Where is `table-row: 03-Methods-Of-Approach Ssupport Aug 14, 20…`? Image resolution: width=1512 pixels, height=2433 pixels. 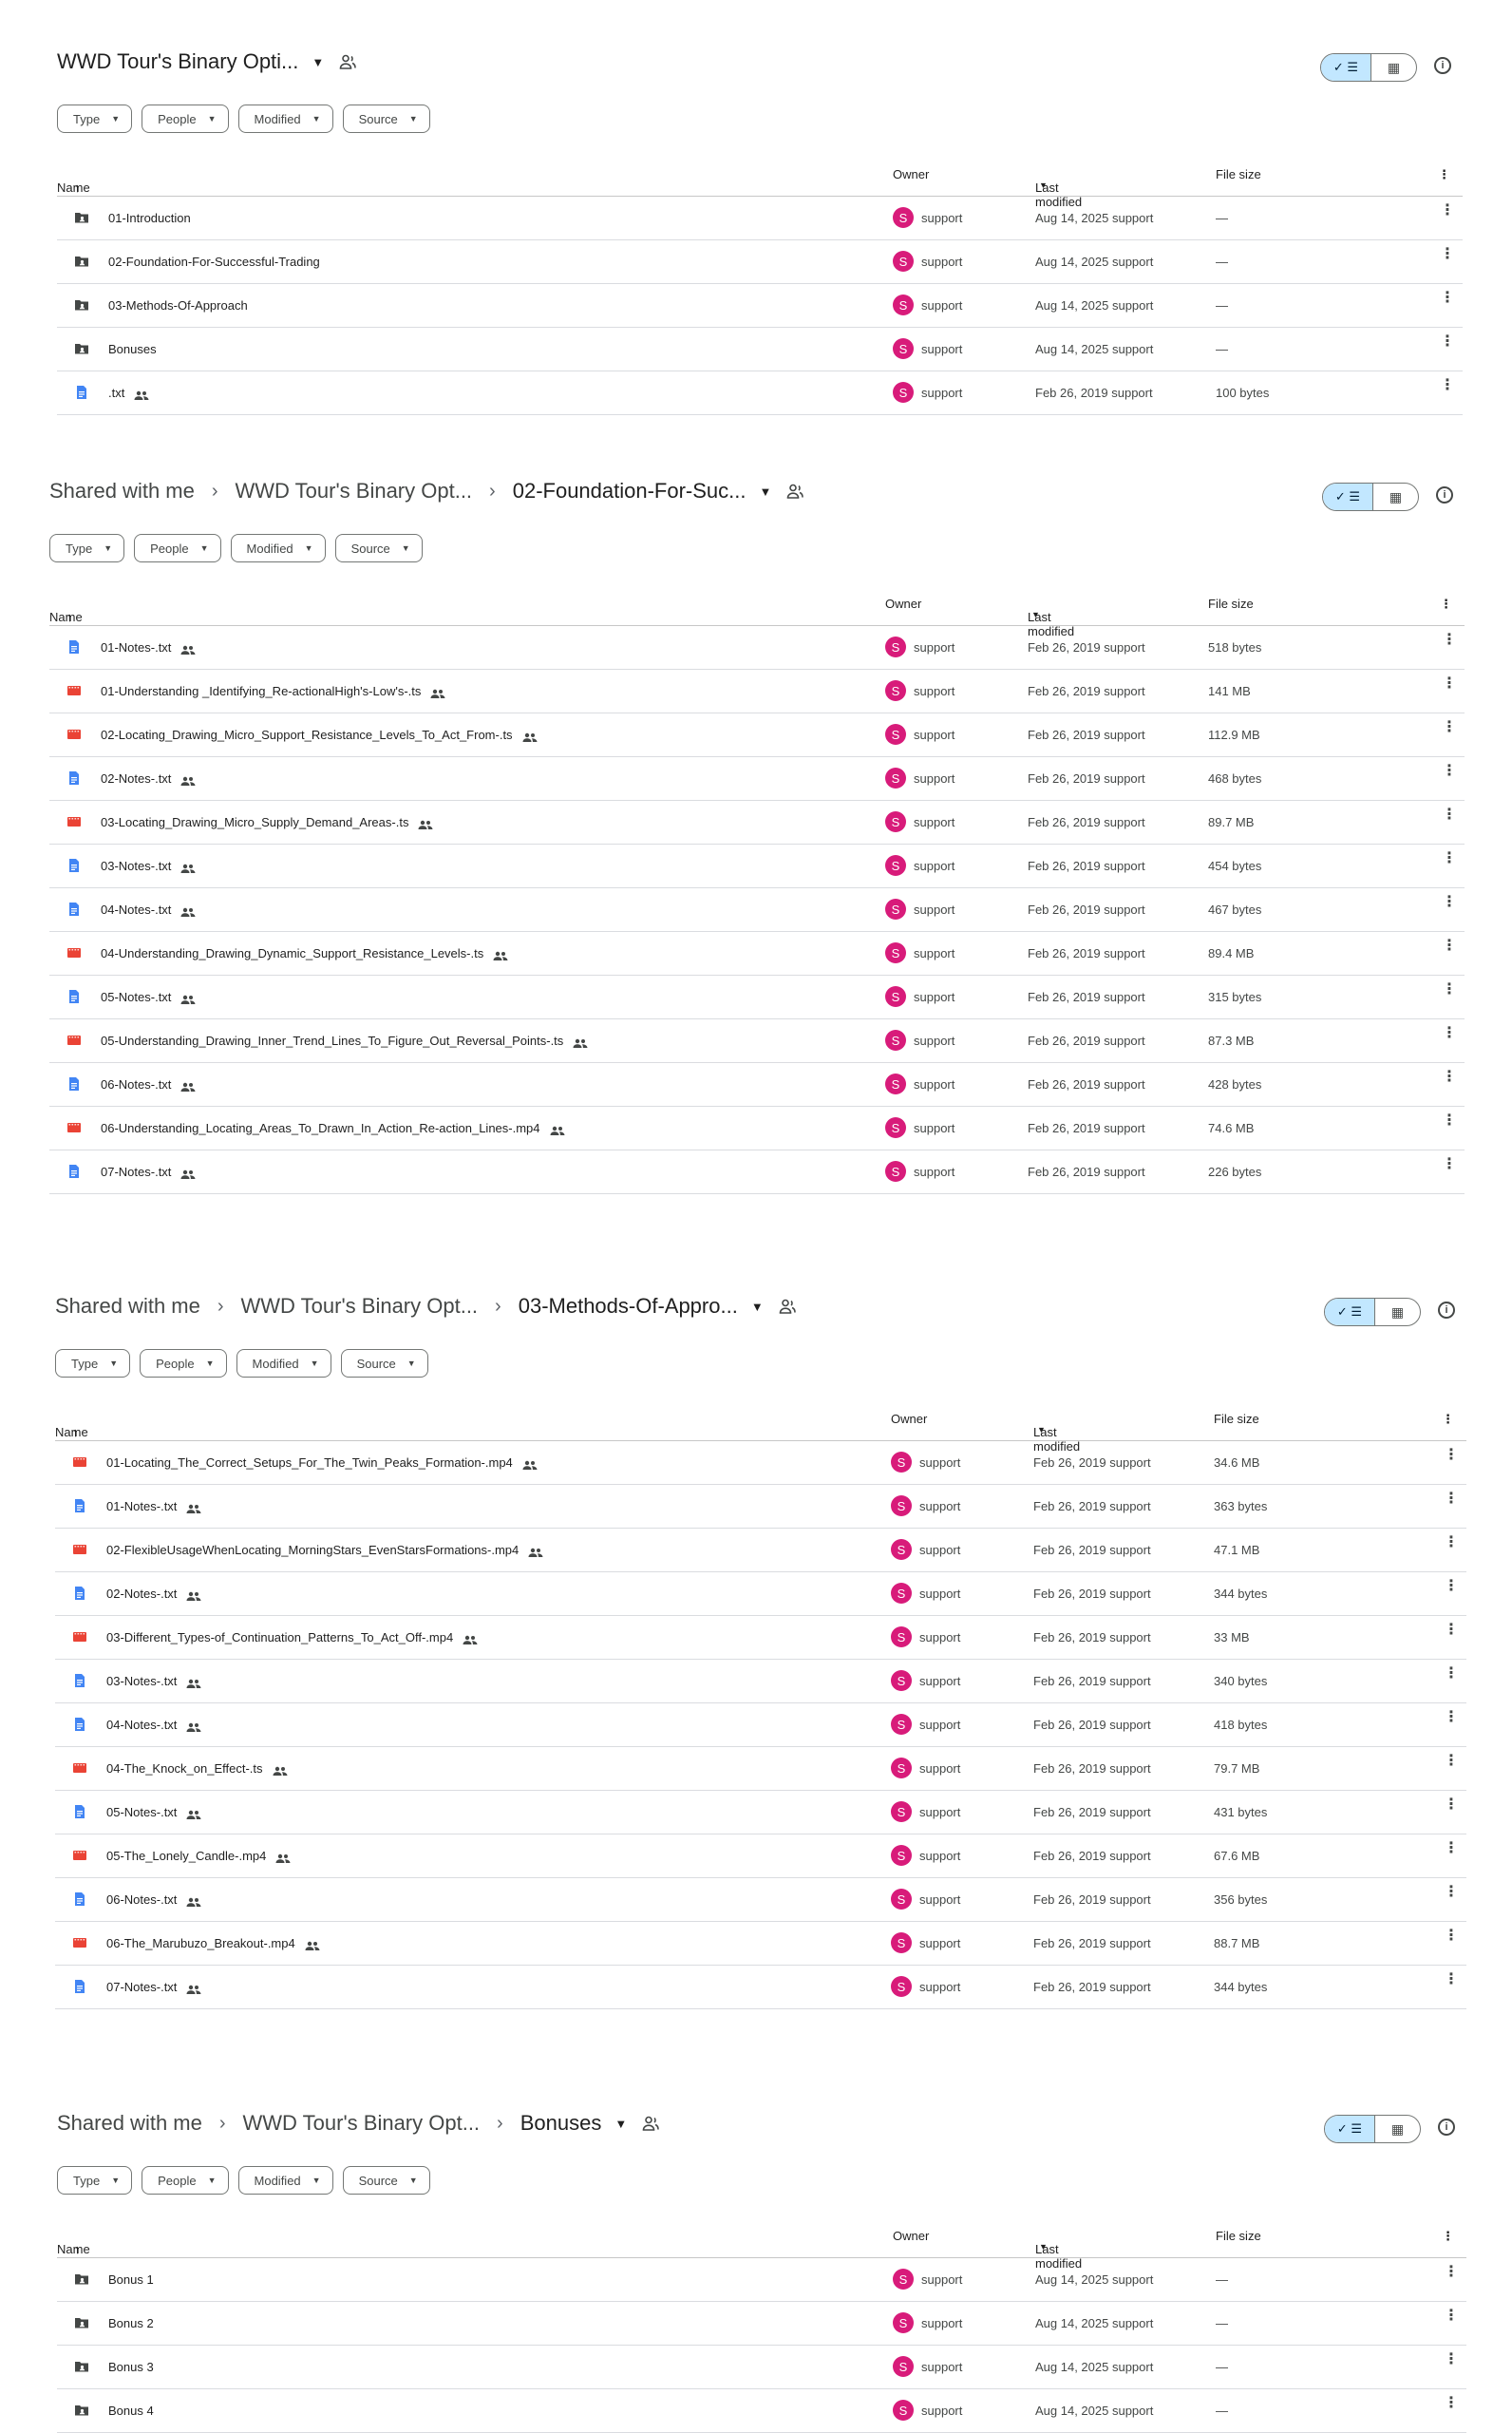 table-row: 03-Methods-Of-Approach Ssupport Aug 14, 20… is located at coordinates (760, 306).